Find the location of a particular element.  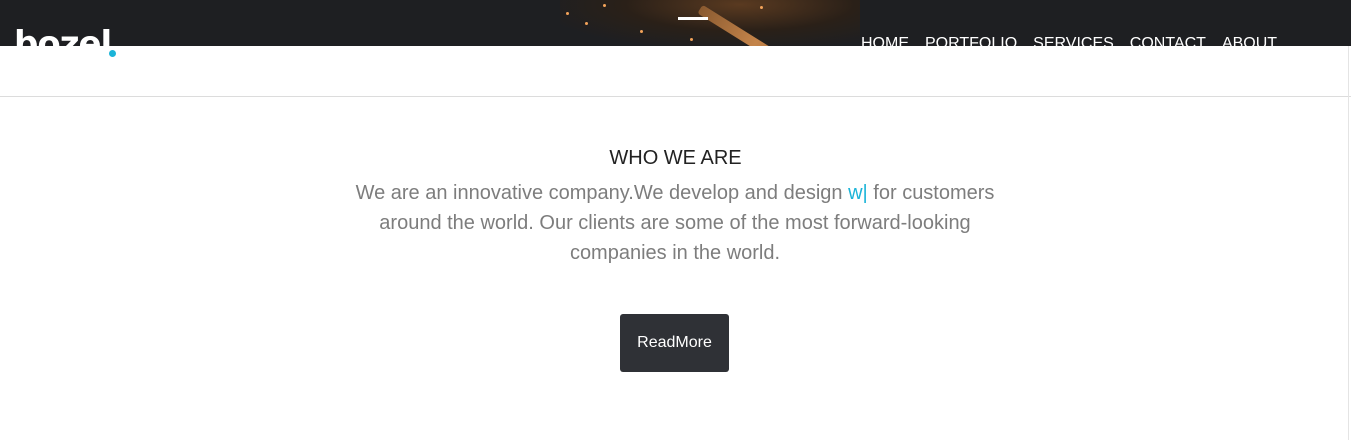

main-nav: HOME PORTFOLIO SERVICES CONTACT ABOUT is located at coordinates (1077, 40).